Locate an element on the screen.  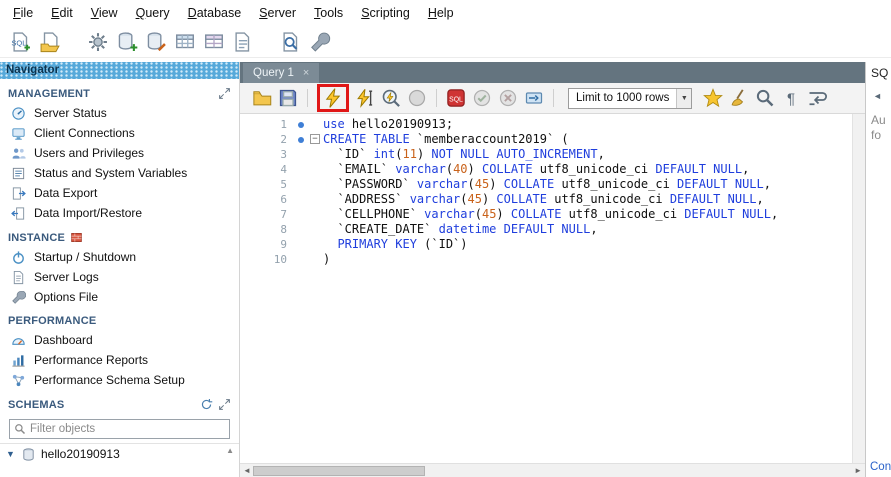
scroll-right-icon: ► is located at coordinates (858, 470).